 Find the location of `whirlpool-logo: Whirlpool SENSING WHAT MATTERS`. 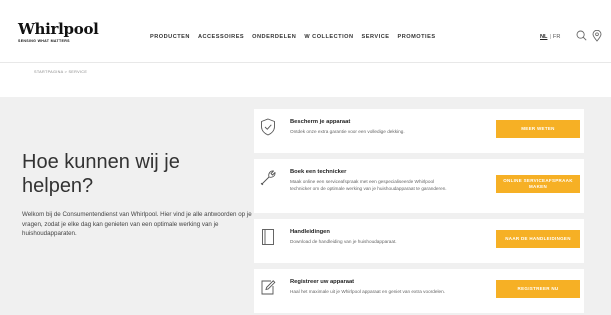

whirlpool-logo: Whirlpool SENSING WHAT MATTERS is located at coordinates (58, 32).